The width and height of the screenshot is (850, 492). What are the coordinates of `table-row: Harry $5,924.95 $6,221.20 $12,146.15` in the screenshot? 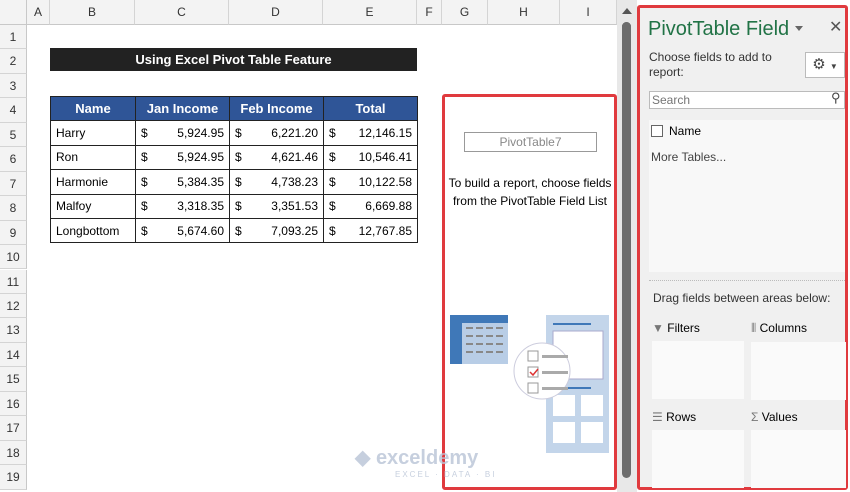 It's located at (234, 133).